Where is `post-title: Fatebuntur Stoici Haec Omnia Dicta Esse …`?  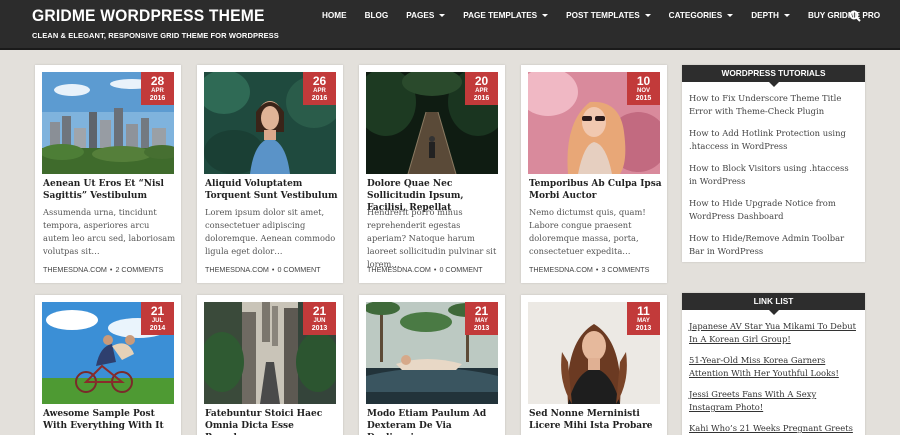 post-title: Fatebuntur Stoici Haec Omnia Dicta Esse … is located at coordinates (272, 421).